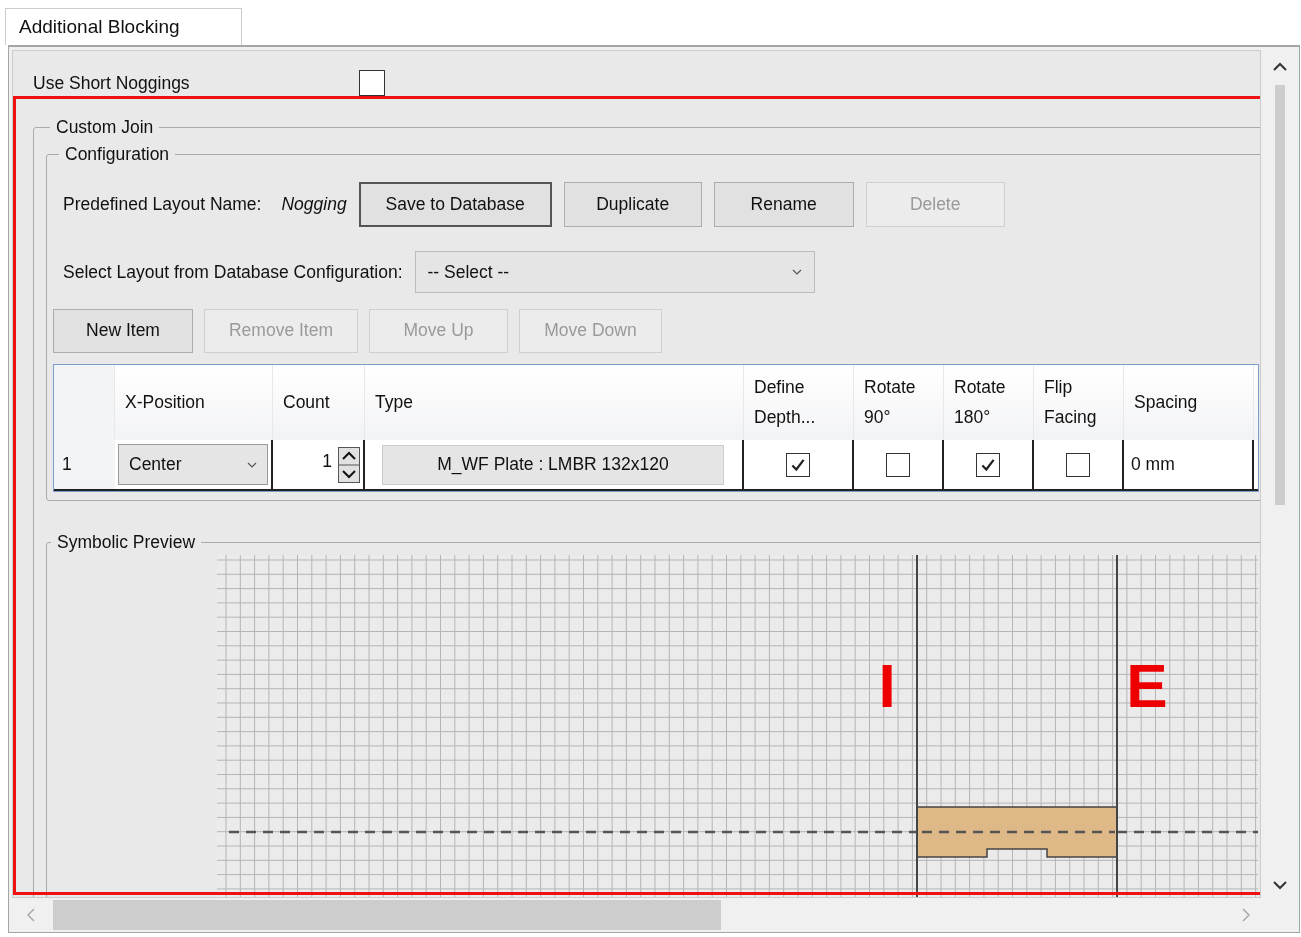  I want to click on column-header: Count, so click(319, 402).